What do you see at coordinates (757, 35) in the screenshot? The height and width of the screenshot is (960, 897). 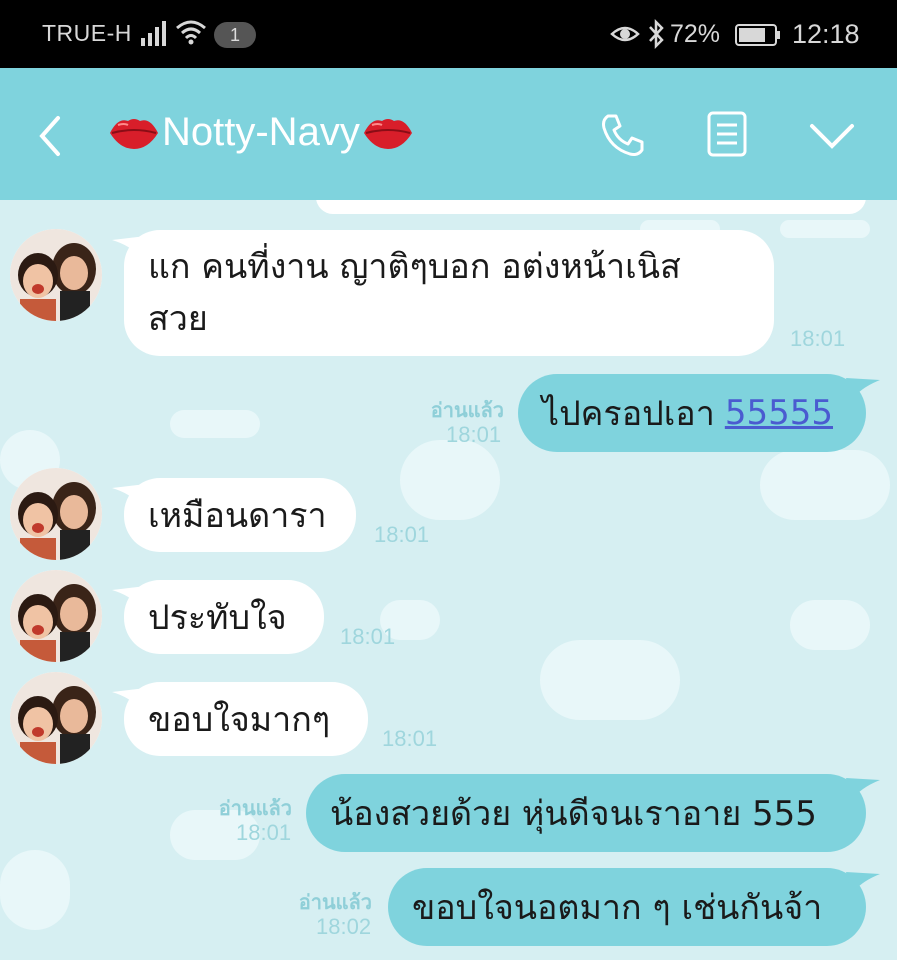 I see `battery-icon` at bounding box center [757, 35].